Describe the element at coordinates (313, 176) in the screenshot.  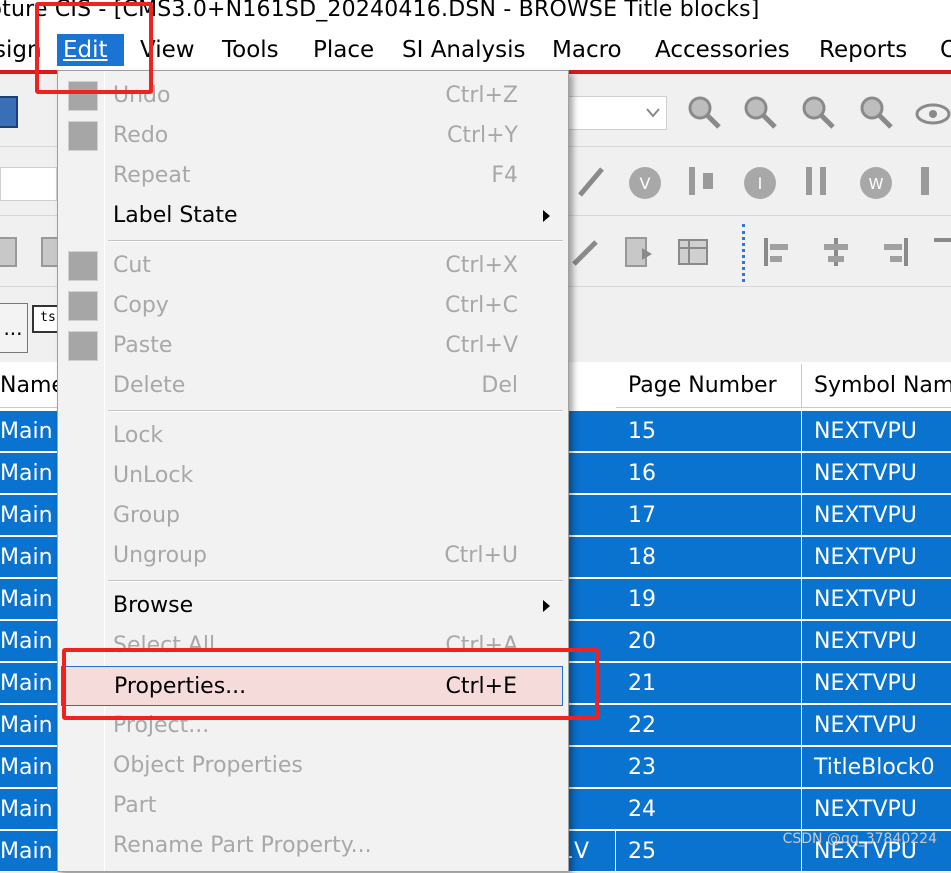
I see `menu-item-repeat: Repeat F4` at that location.